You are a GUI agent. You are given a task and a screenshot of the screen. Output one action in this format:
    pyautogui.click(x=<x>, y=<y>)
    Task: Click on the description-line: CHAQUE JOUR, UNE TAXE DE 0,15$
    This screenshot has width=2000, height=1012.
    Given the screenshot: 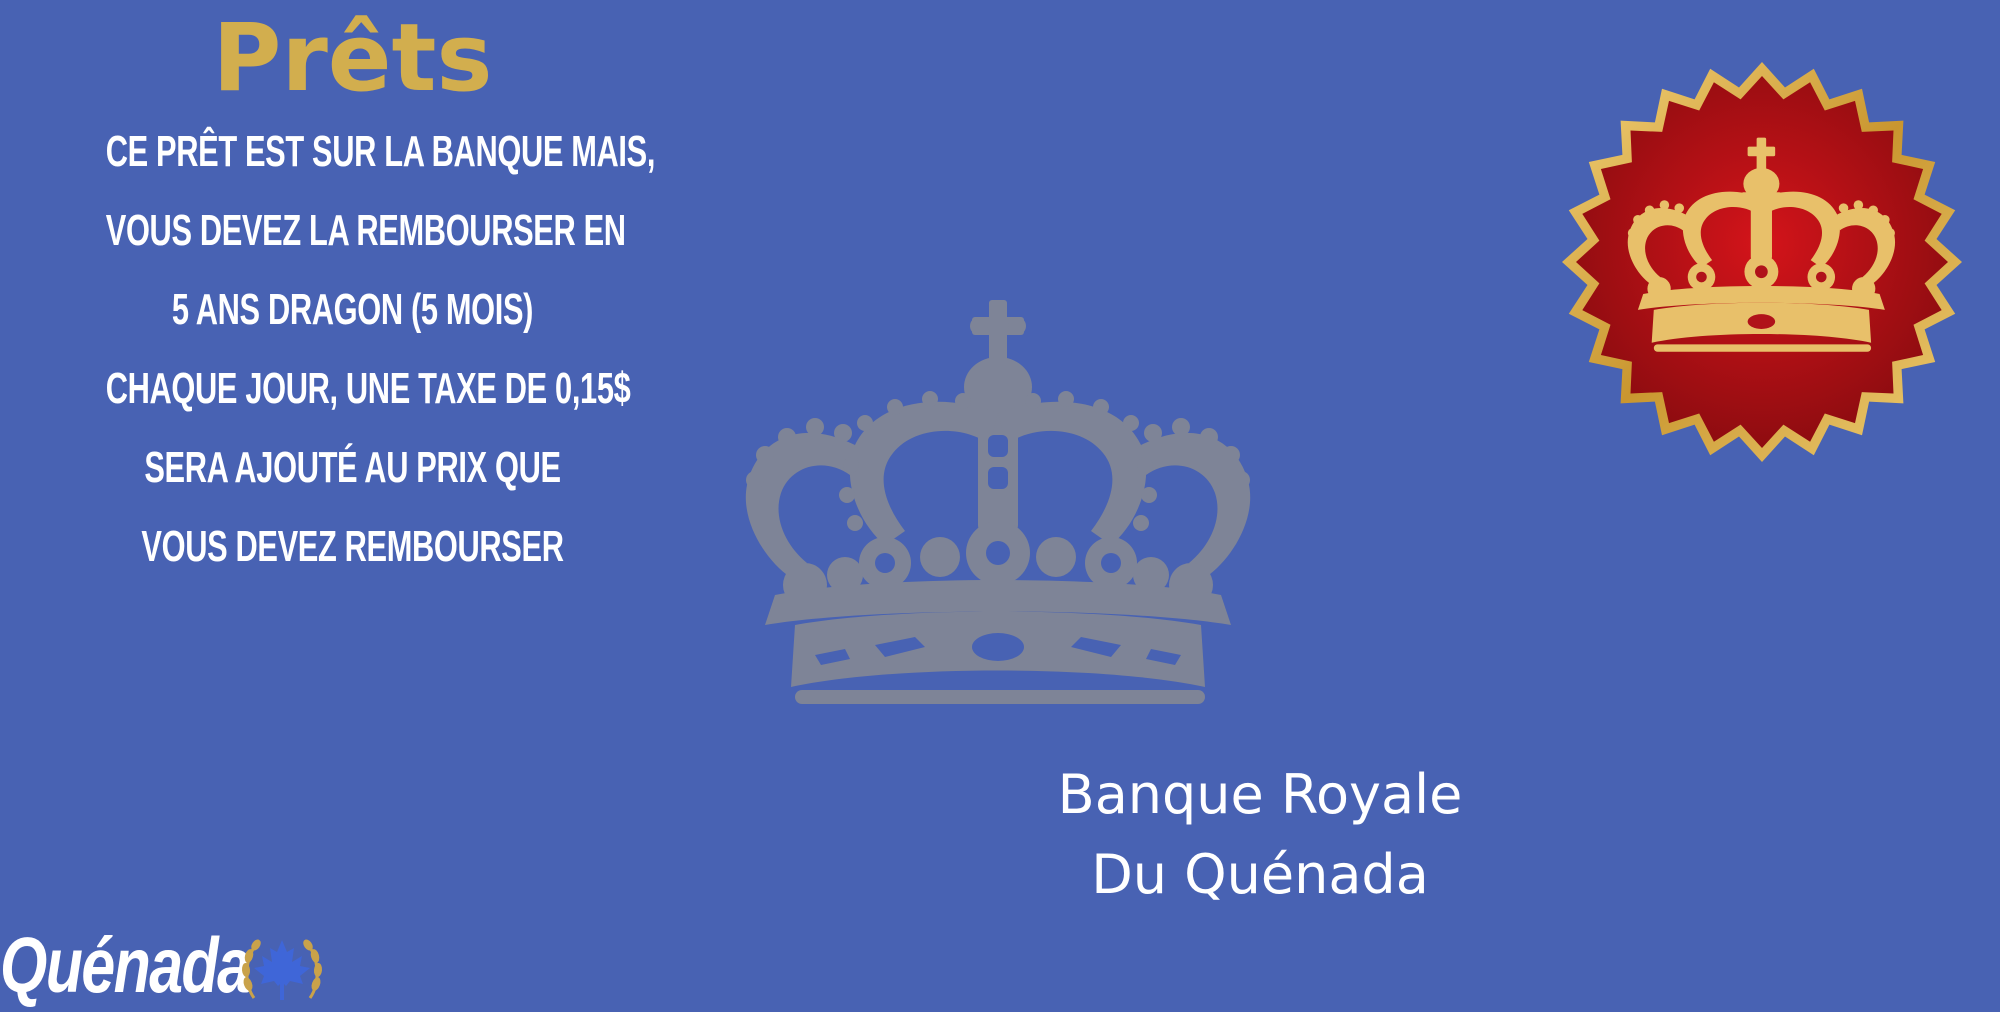 What is the action you would take?
    pyautogui.click(x=368, y=388)
    